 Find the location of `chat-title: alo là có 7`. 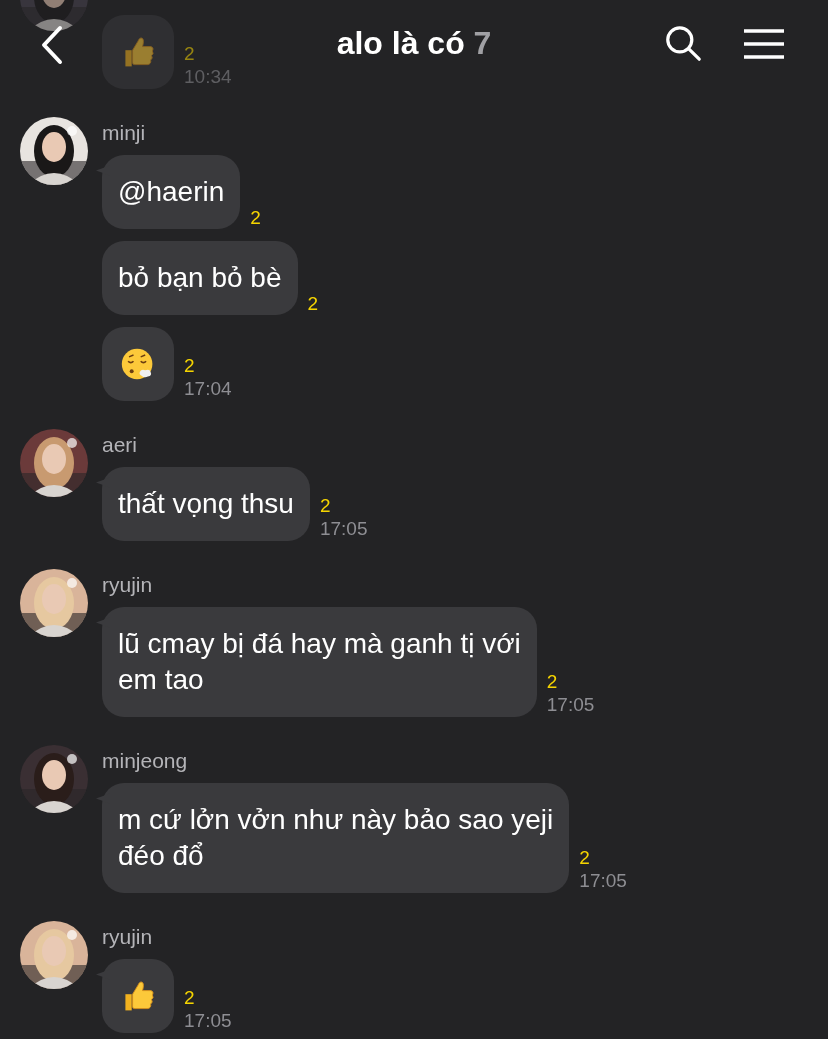

chat-title: alo là có 7 is located at coordinates (414, 43).